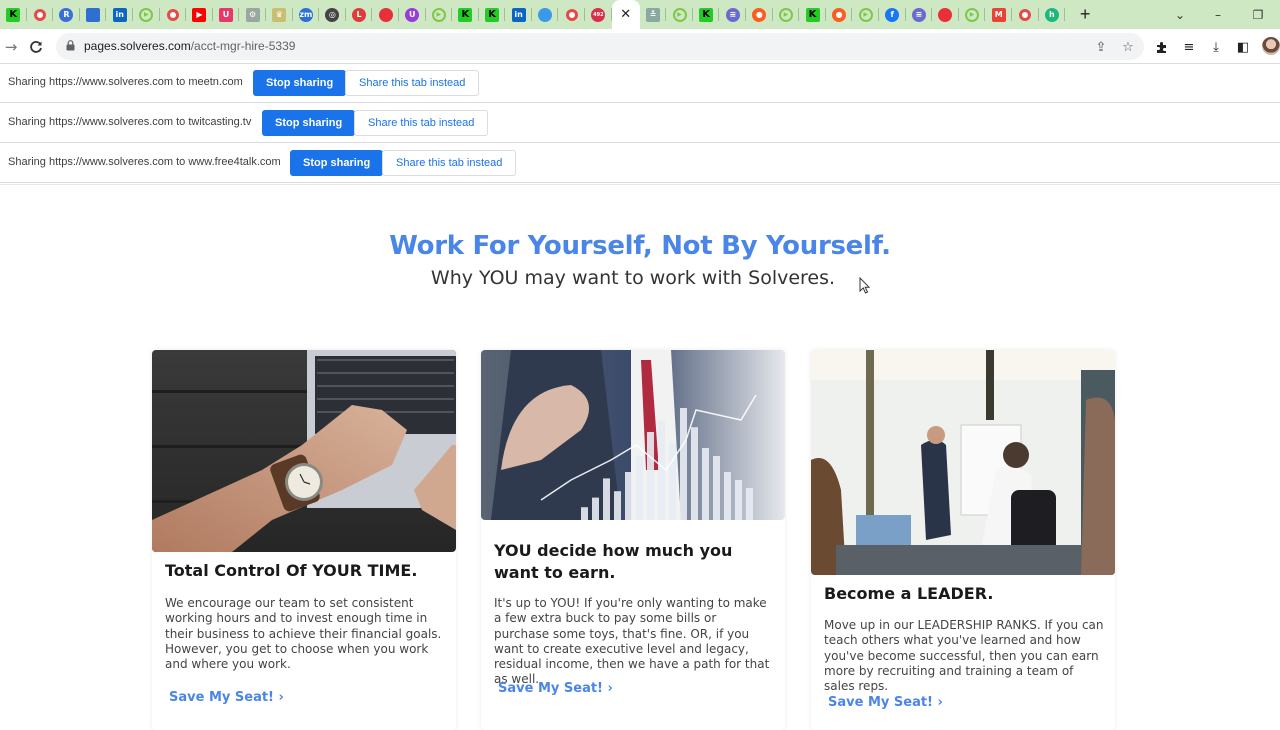 The image size is (1280, 730). I want to click on h-circle-icon: h, so click(1051, 14).